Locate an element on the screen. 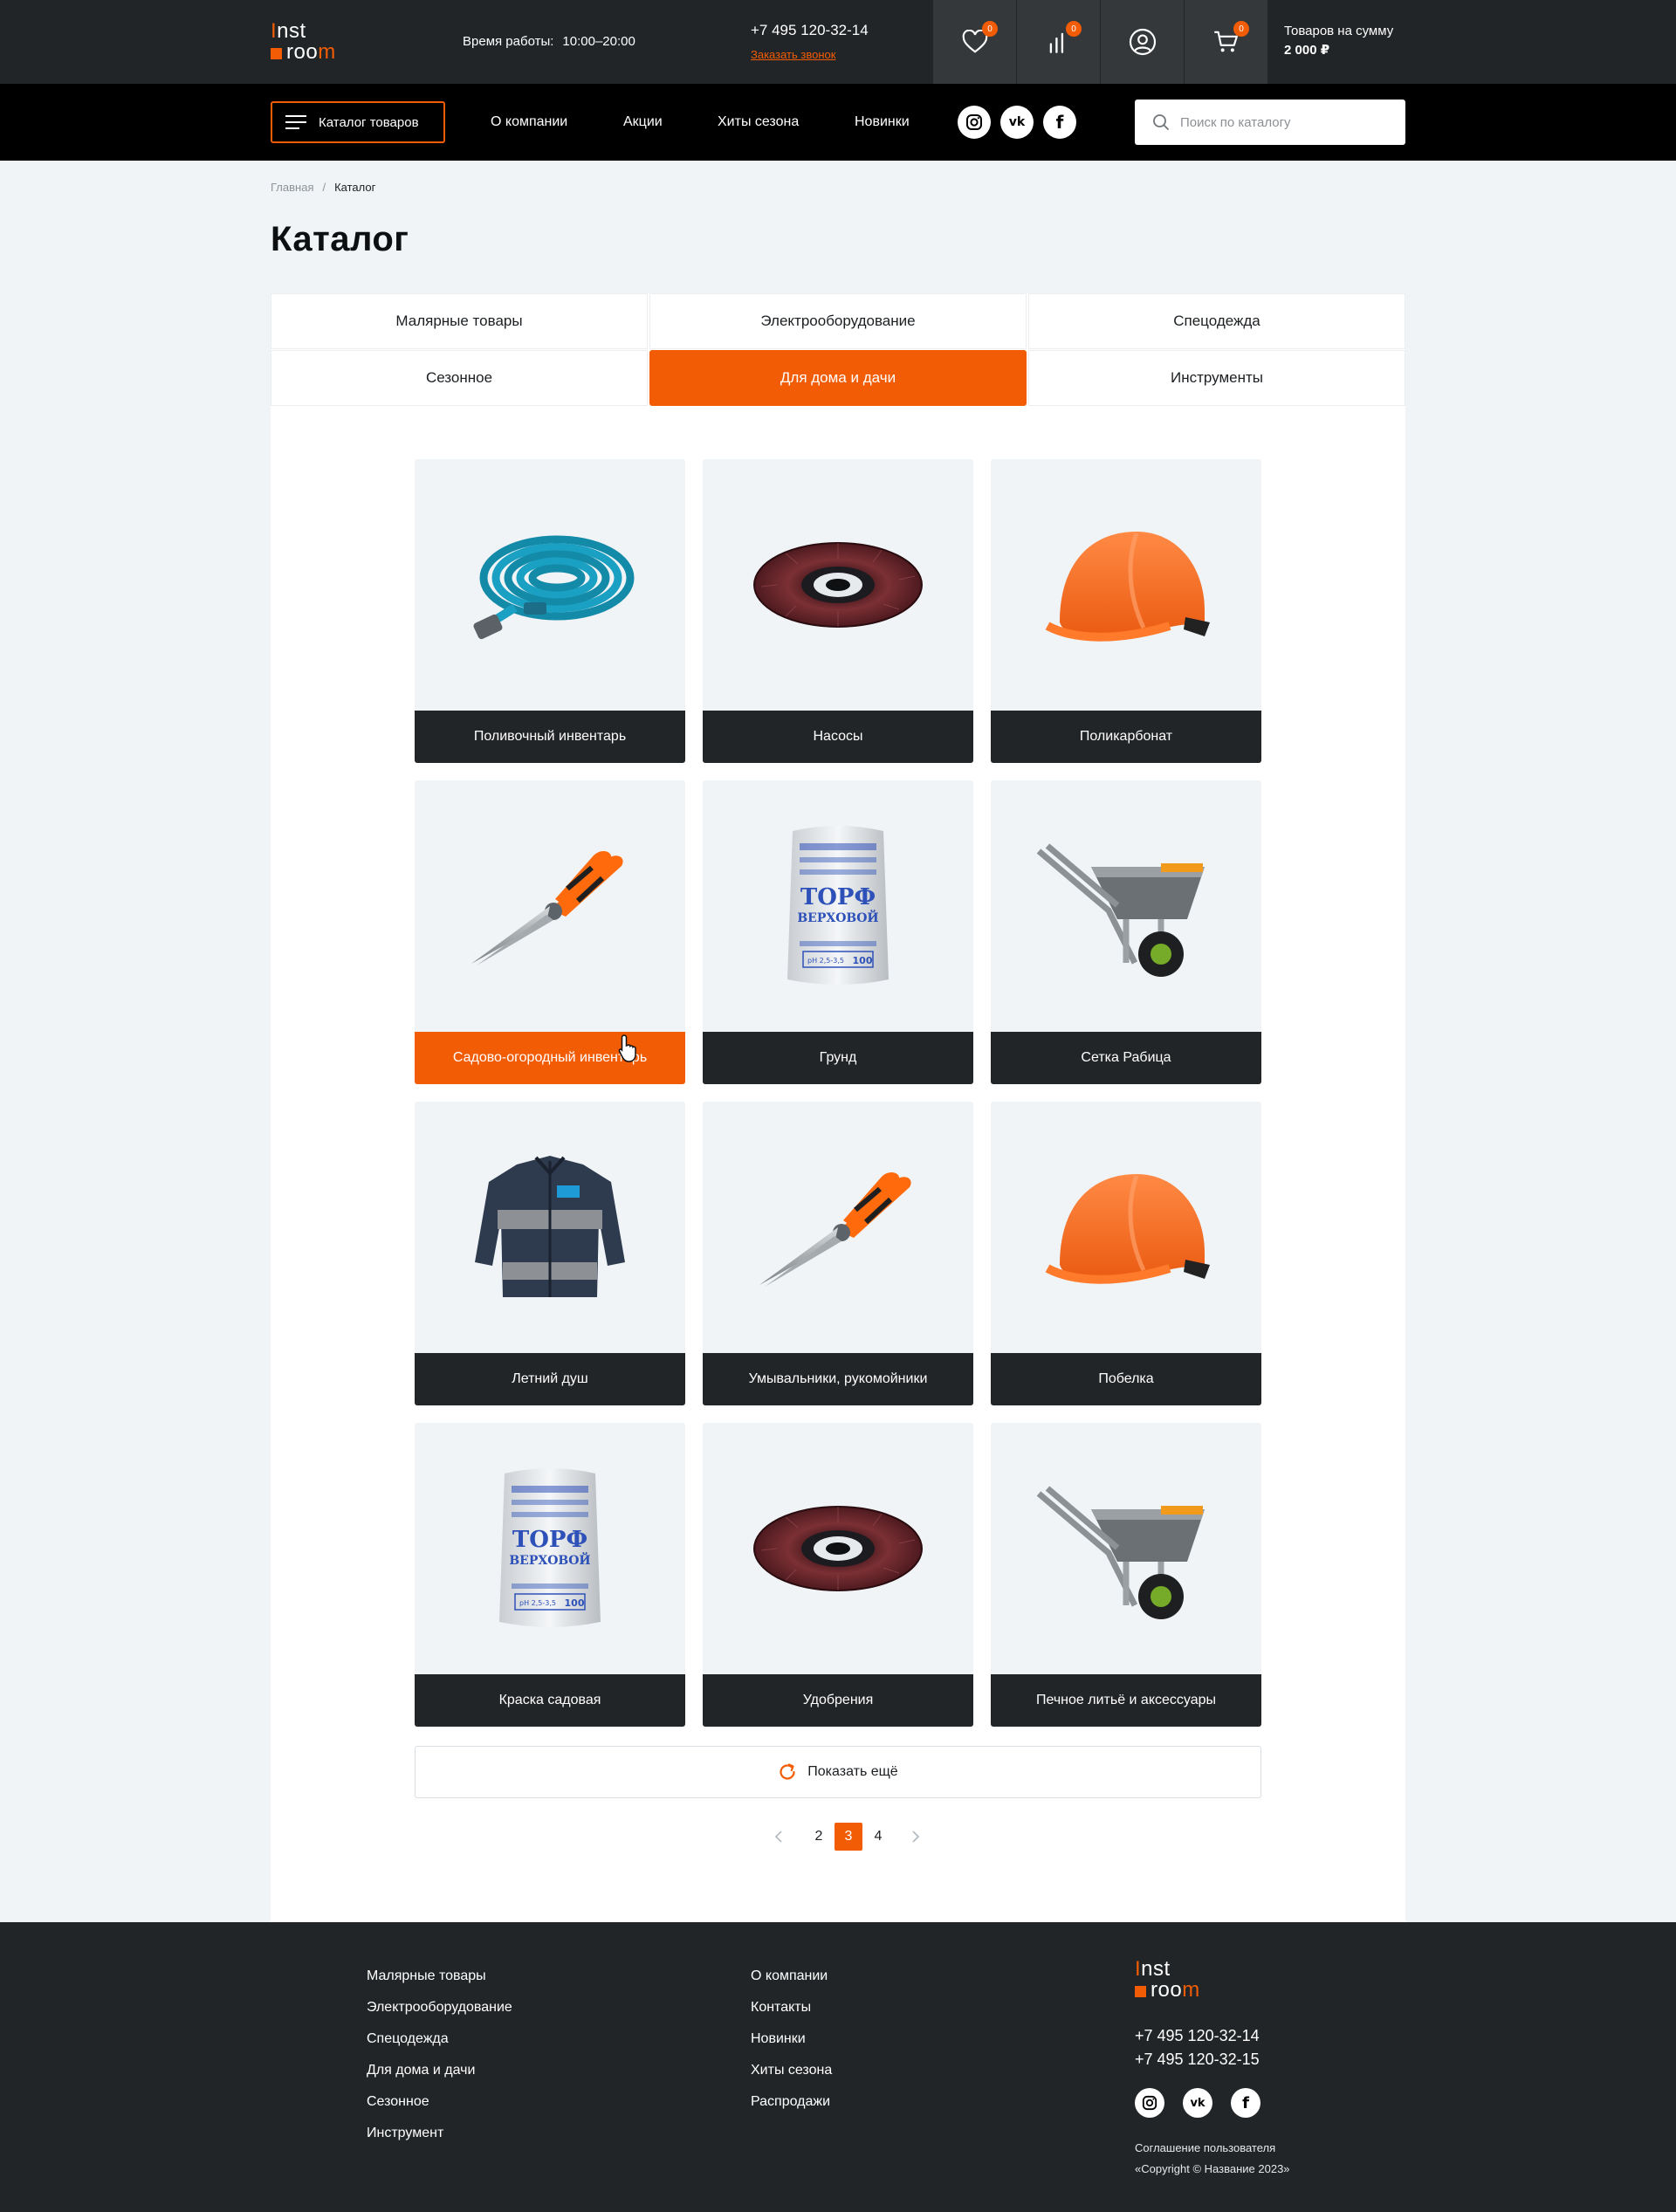 This screenshot has height=2212, width=1676. catalog-button-label: Каталог товаров is located at coordinates (369, 122).